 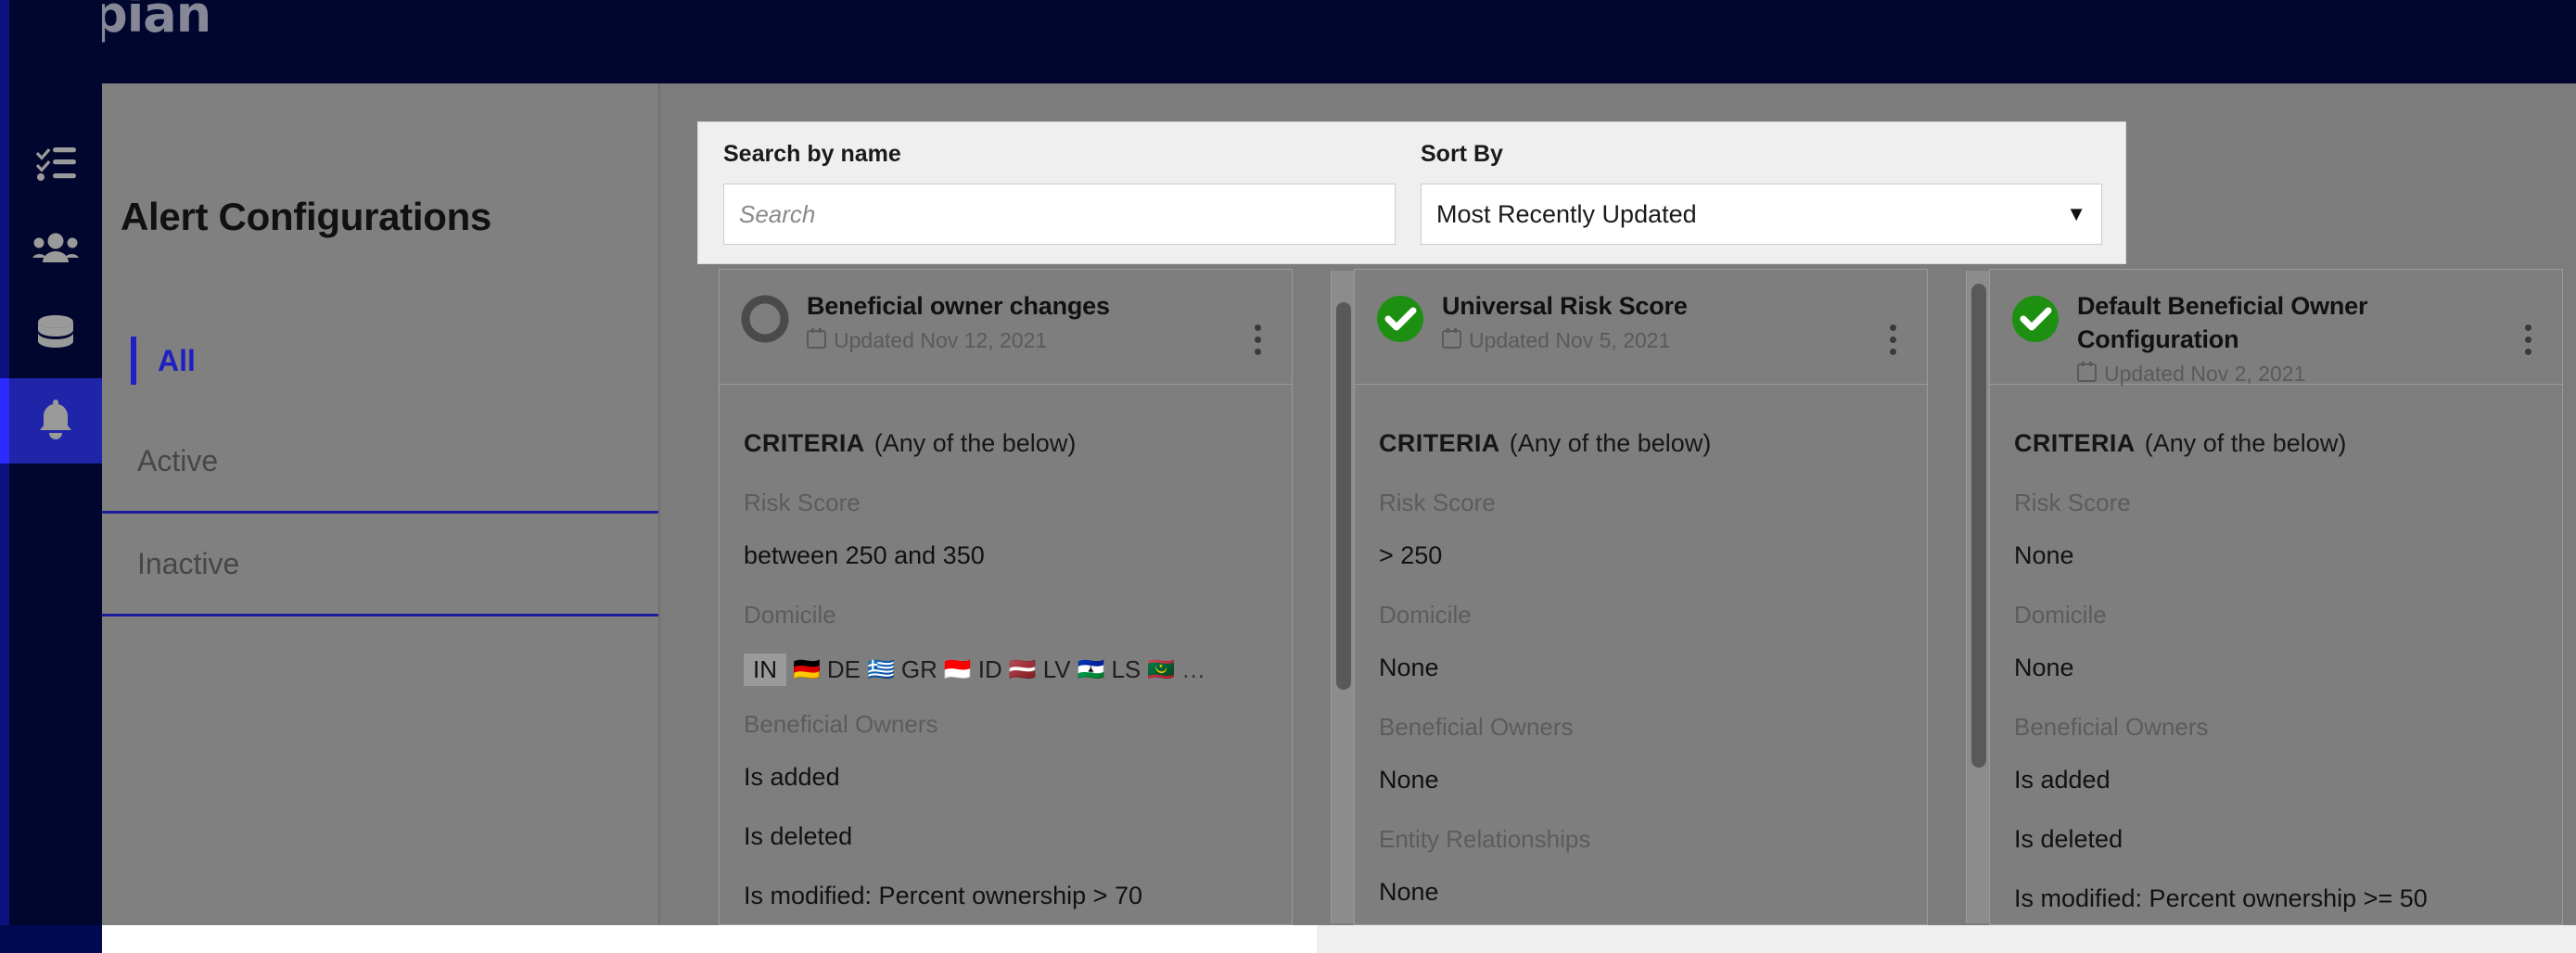 What do you see at coordinates (1059, 215) in the screenshot?
I see `search-input` at bounding box center [1059, 215].